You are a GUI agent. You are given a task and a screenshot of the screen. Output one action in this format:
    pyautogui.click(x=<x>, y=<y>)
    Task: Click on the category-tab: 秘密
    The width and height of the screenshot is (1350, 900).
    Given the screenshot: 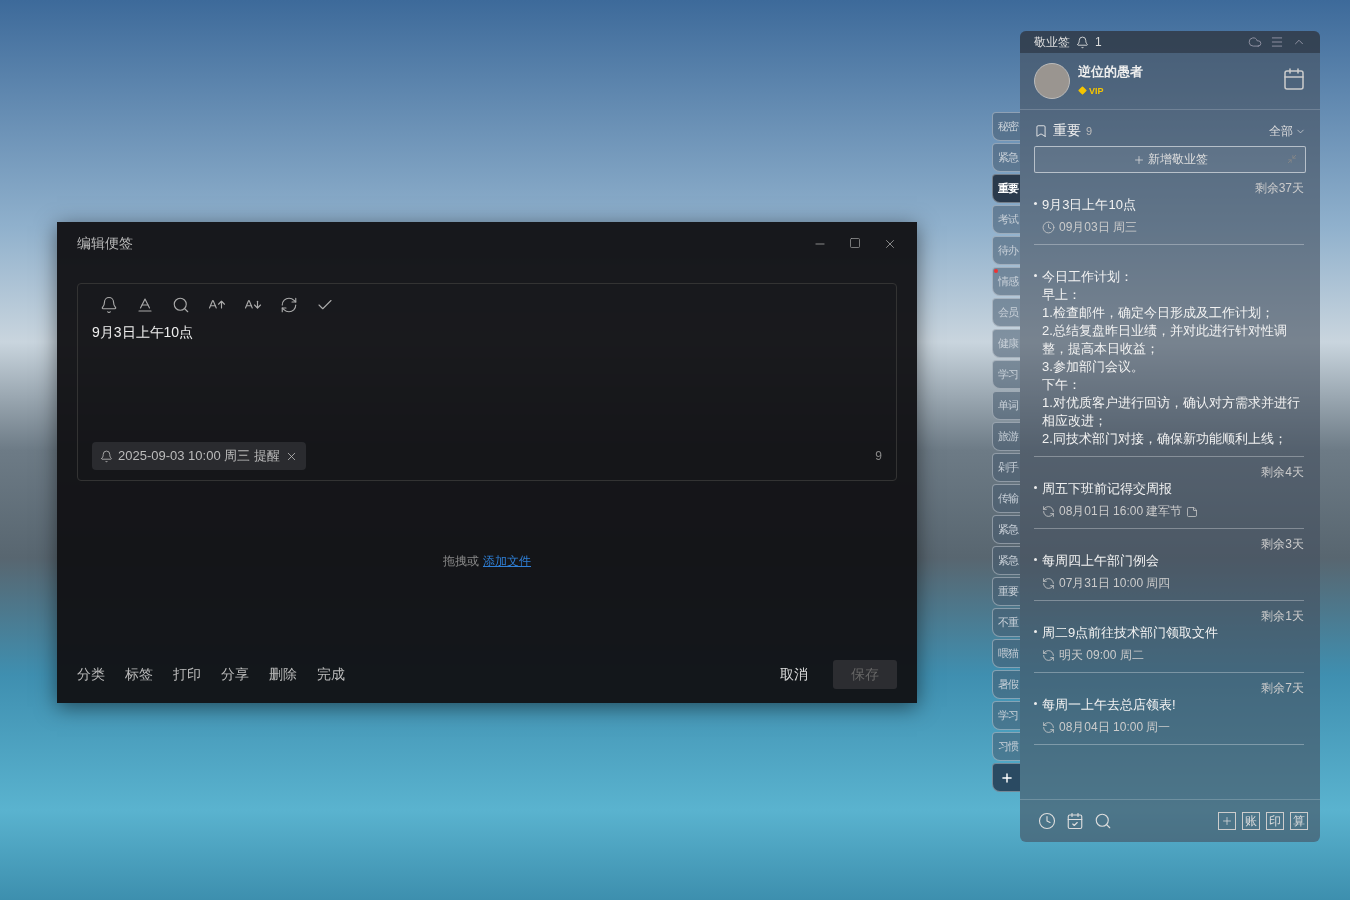 What is the action you would take?
    pyautogui.click(x=1006, y=126)
    